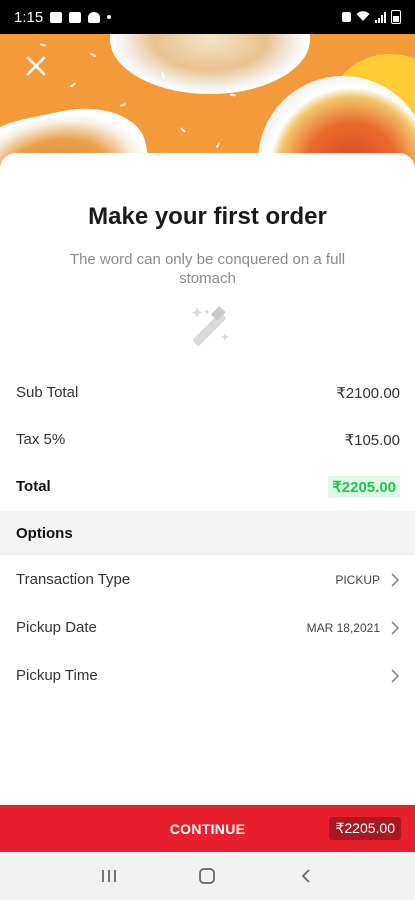 The image size is (415, 900). I want to click on options-header: Options, so click(207, 533).